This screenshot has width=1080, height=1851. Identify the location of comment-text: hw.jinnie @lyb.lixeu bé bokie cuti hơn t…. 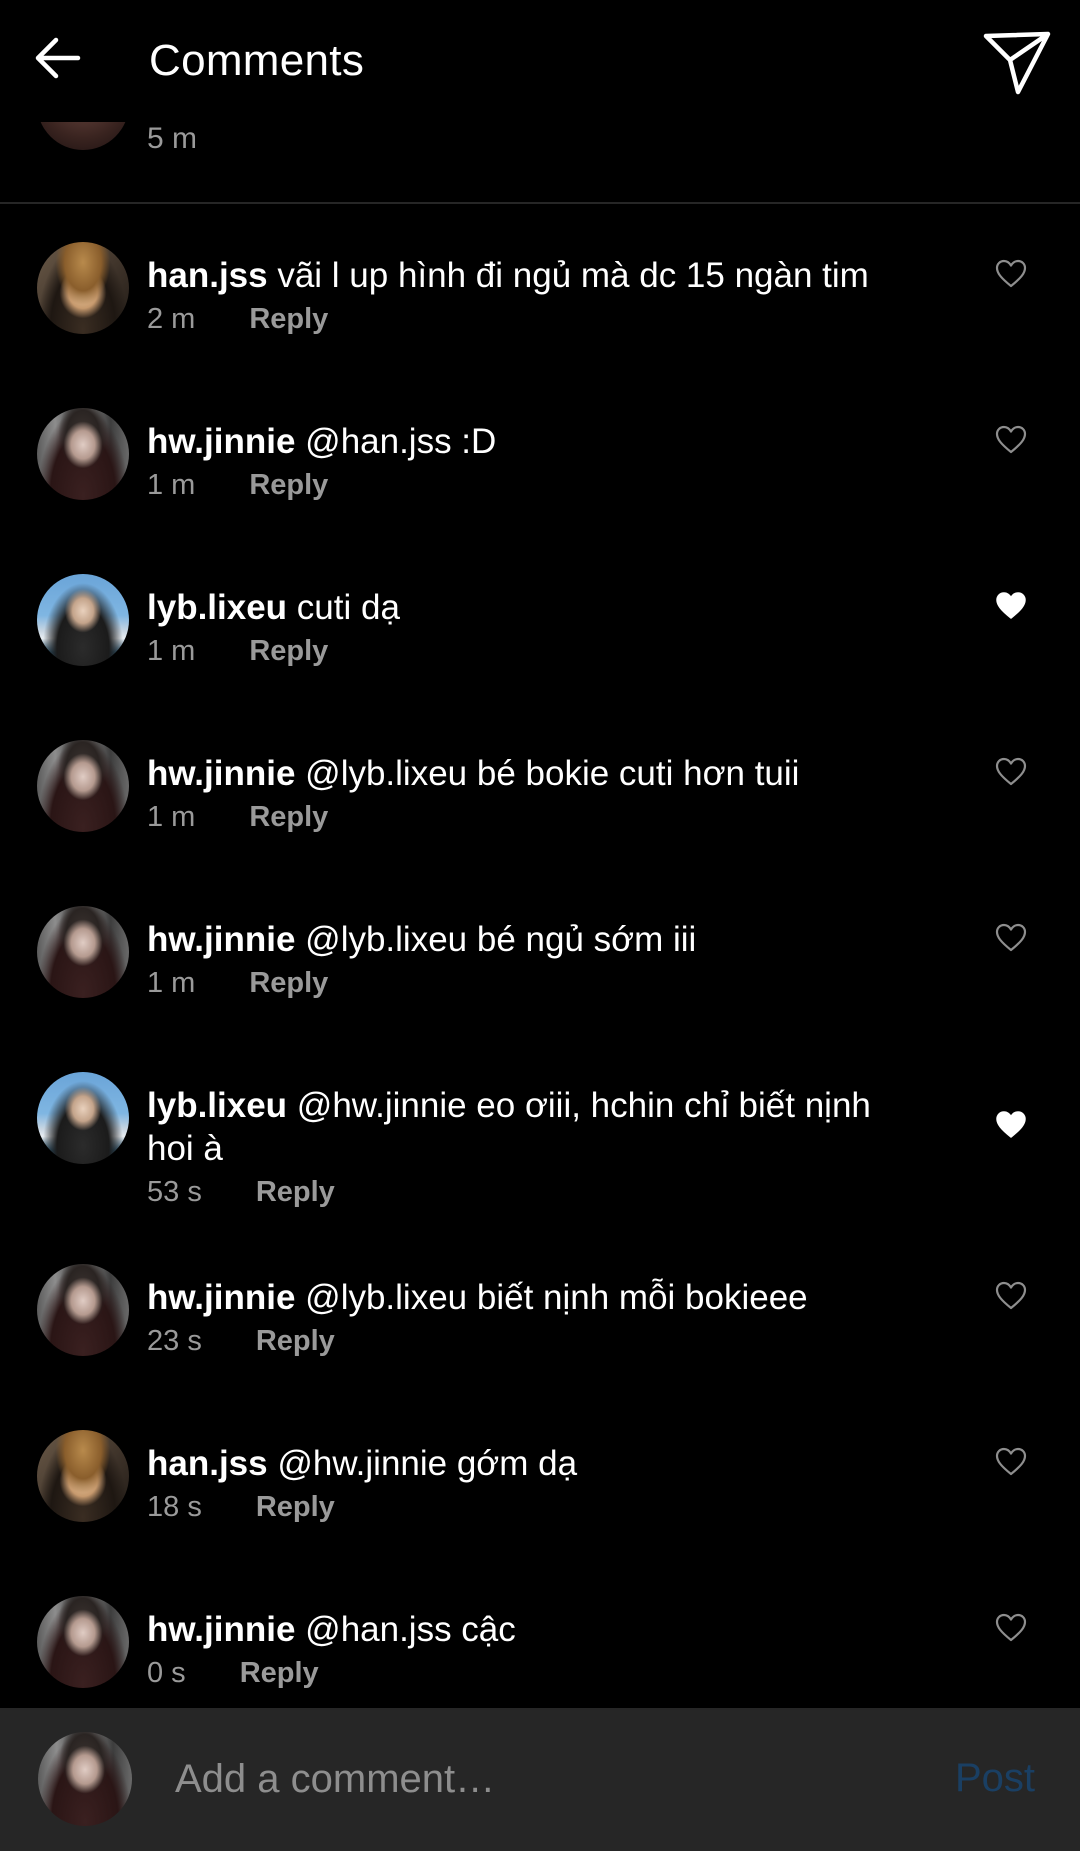
(527, 773).